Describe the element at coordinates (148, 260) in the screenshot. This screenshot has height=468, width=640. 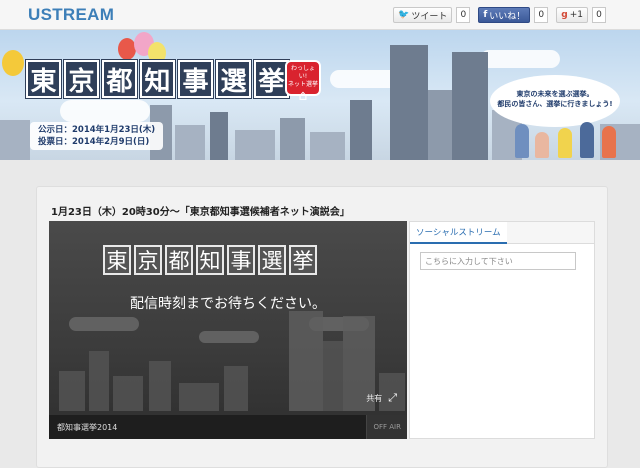
I see `player-title-char: 京` at that location.